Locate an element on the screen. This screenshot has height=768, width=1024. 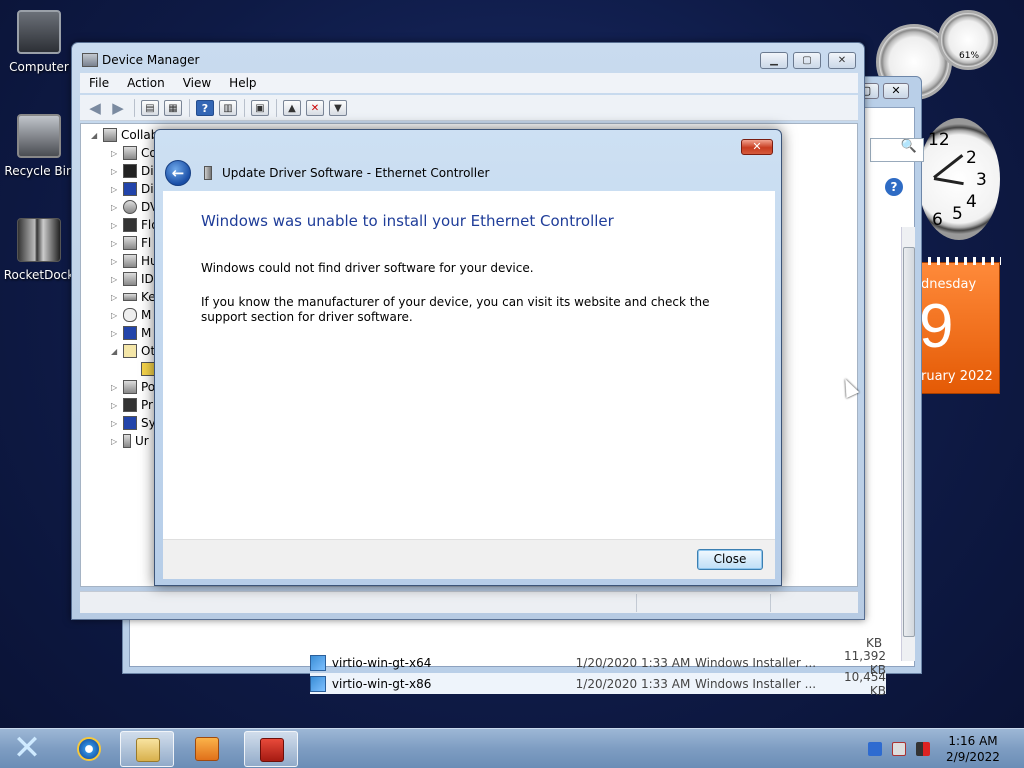
taskbar-device-manager is located at coordinates (271, 749).